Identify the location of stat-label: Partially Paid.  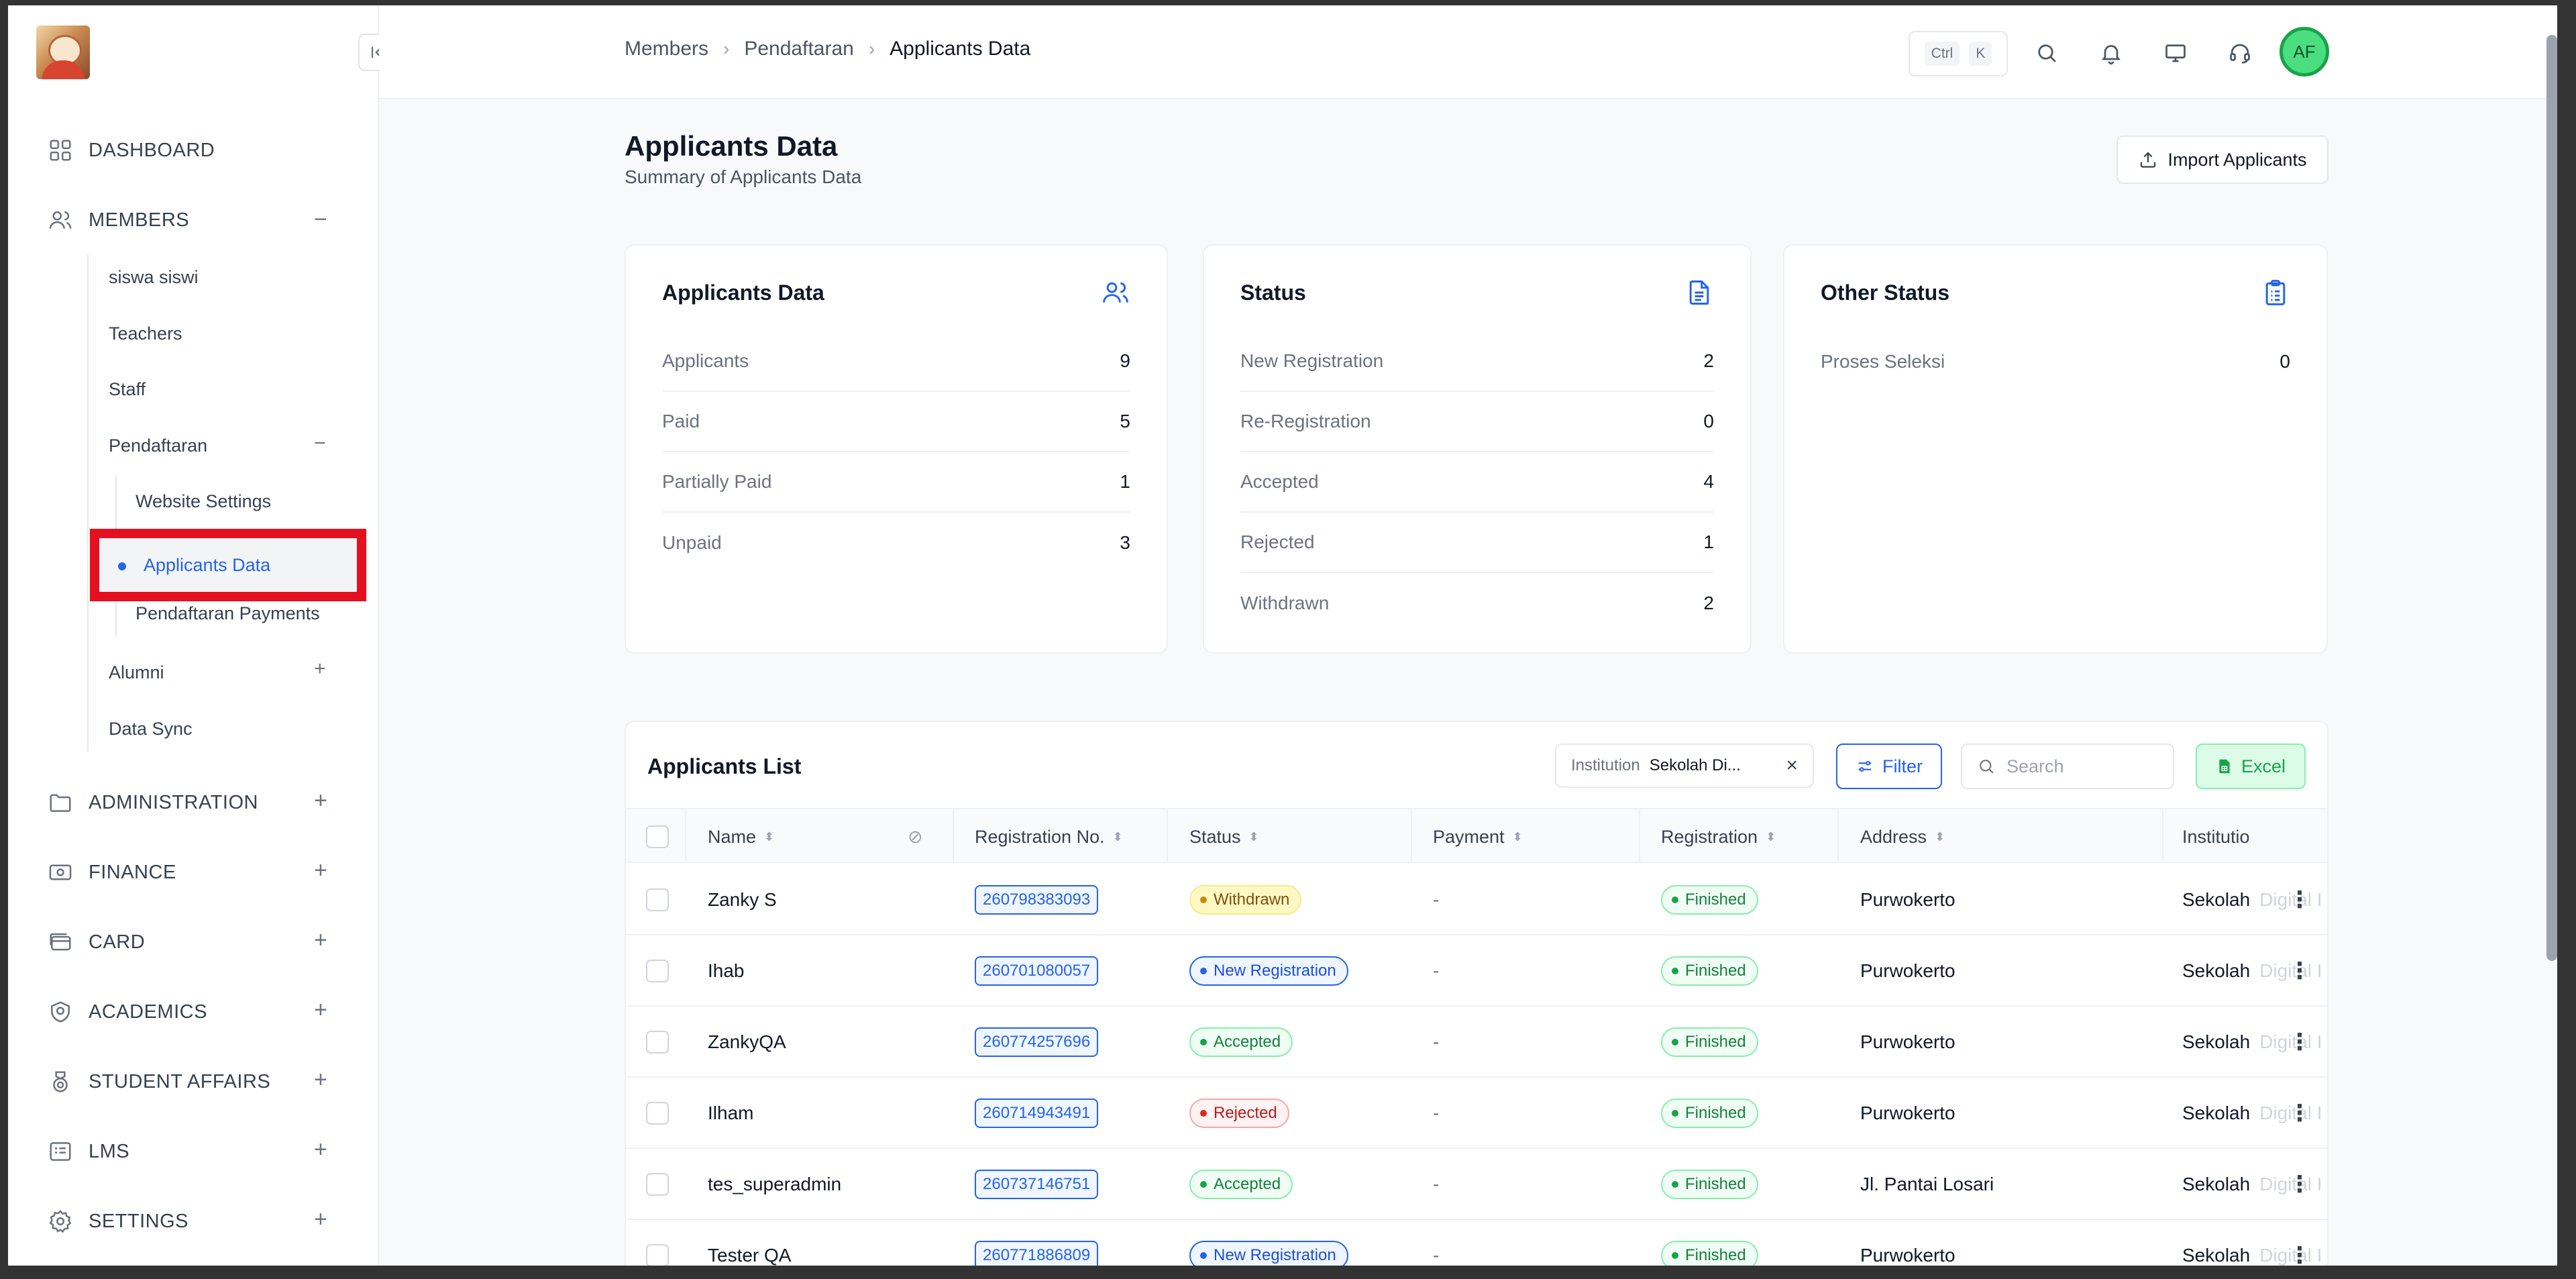
(717, 481).